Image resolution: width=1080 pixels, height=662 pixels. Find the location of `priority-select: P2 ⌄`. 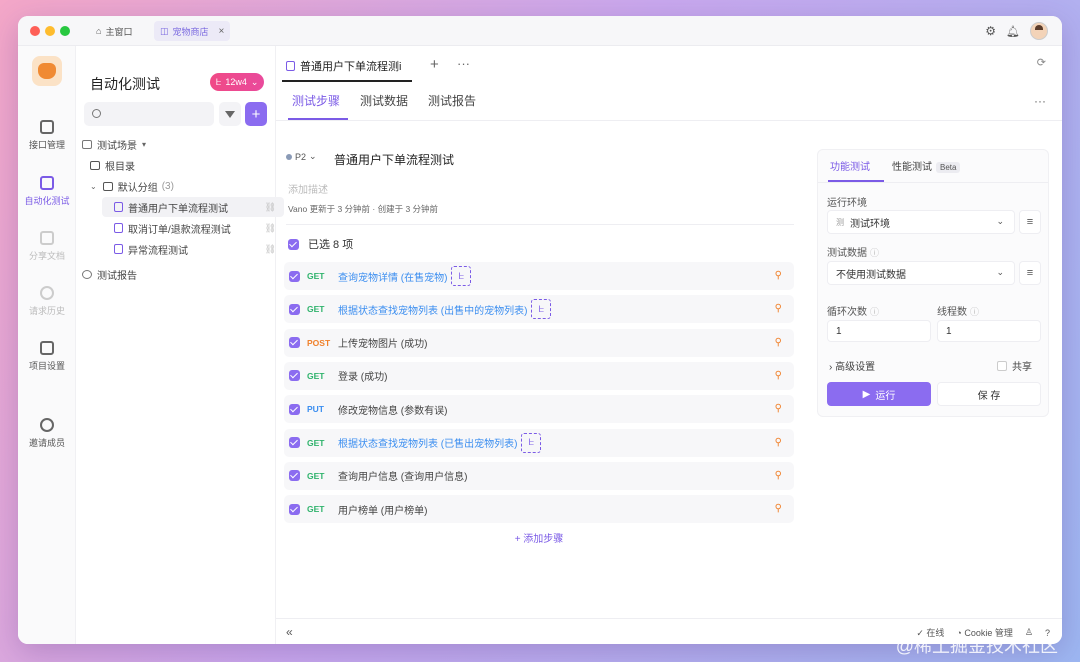

priority-select: P2 ⌄ is located at coordinates (301, 156).